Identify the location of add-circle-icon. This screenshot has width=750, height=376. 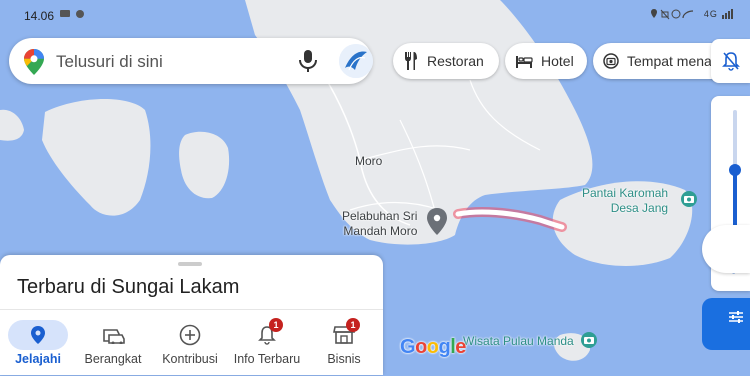
(190, 335).